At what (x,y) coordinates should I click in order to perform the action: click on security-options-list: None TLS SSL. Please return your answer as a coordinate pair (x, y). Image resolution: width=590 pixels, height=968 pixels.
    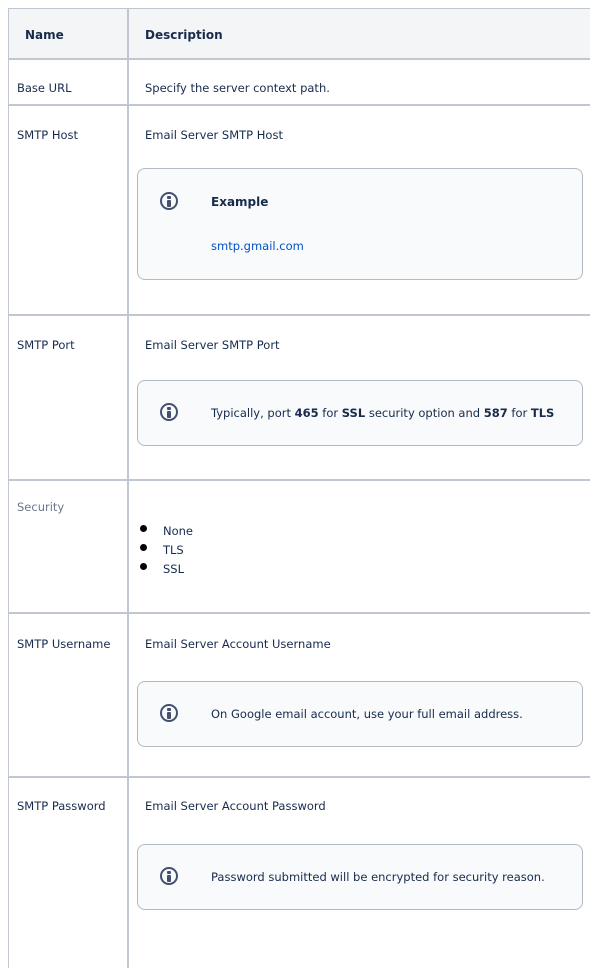
    Looking at the image, I should click on (165, 550).